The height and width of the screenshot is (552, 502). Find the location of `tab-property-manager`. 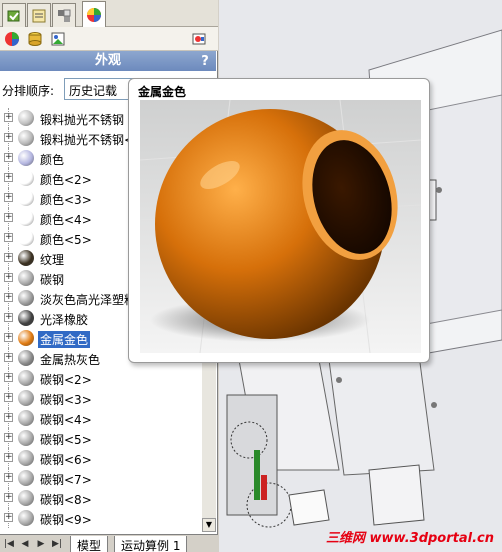

tab-property-manager is located at coordinates (39, 15).